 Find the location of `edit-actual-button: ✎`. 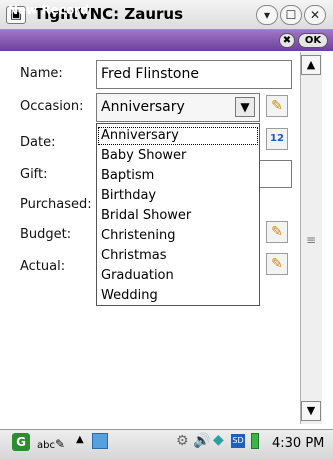

edit-actual-button: ✎ is located at coordinates (277, 264).